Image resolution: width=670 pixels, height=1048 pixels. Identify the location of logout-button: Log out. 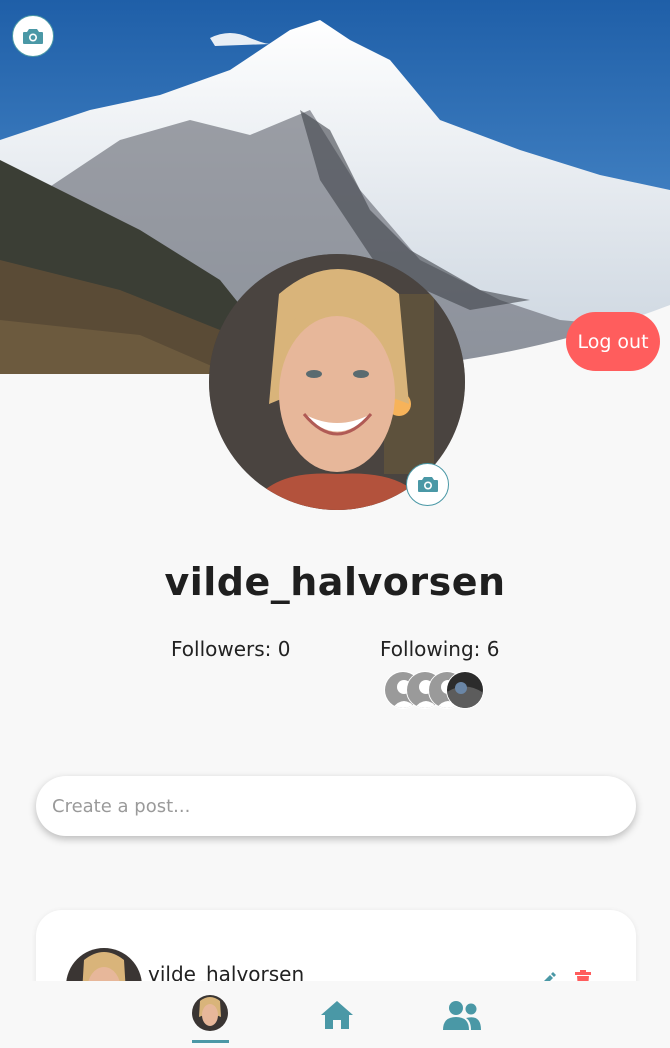
(613, 341).